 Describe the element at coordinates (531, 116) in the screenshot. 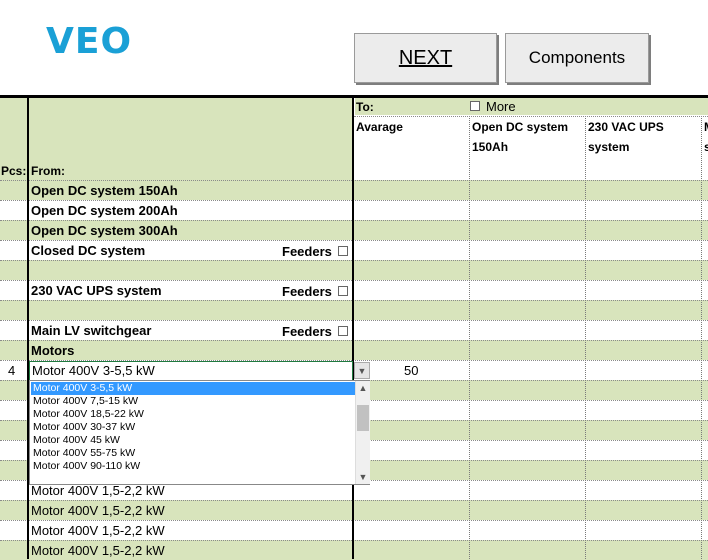

I see `header-divider` at that location.